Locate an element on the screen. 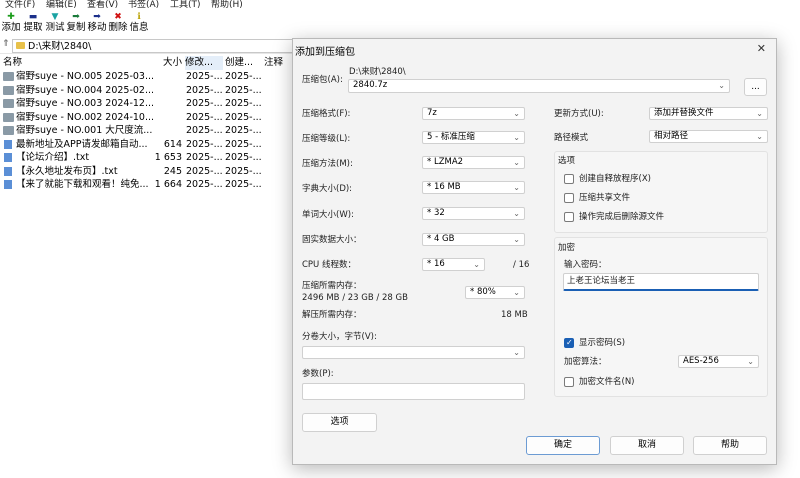 This screenshot has height=478, width=800. minus-icon: ▬ is located at coordinates (33, 17).